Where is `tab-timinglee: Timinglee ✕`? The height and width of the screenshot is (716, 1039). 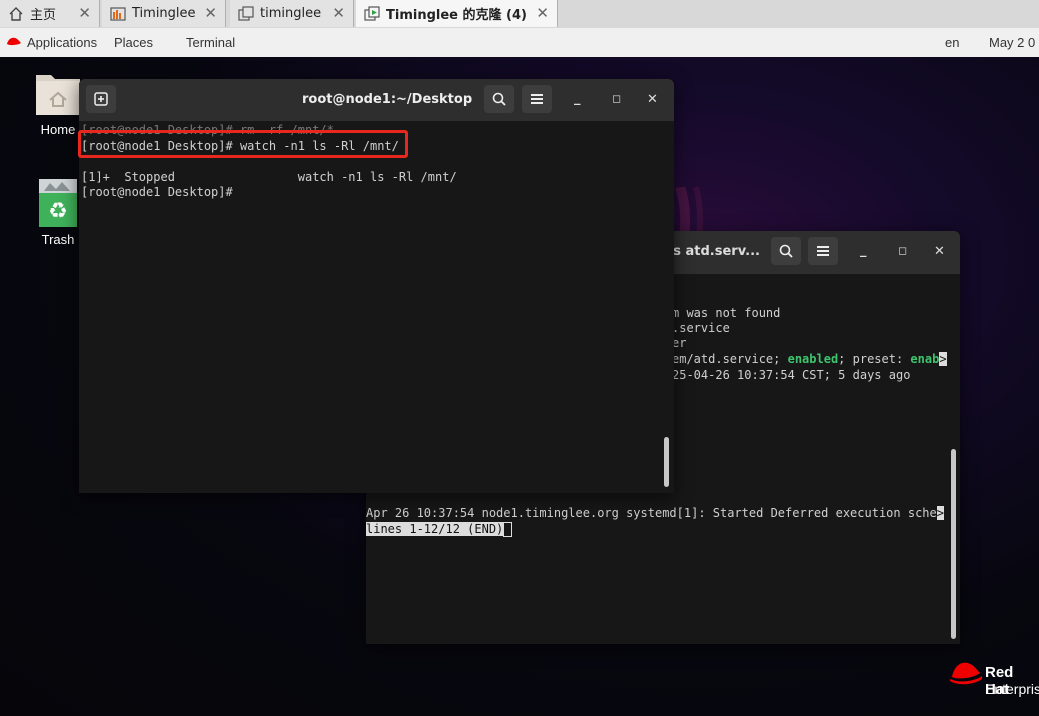 tab-timinglee: Timinglee ✕ is located at coordinates (164, 13).